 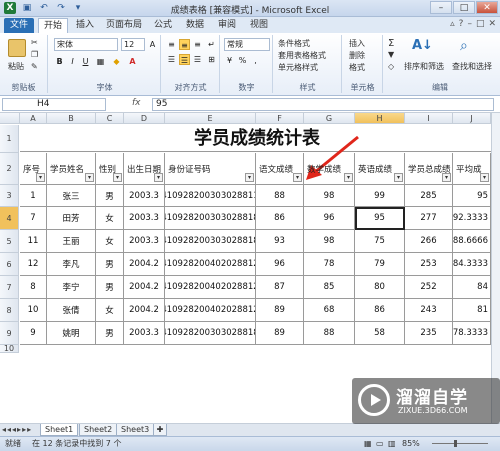 I want to click on font-name-select: 宋体, so click(x=86, y=44).